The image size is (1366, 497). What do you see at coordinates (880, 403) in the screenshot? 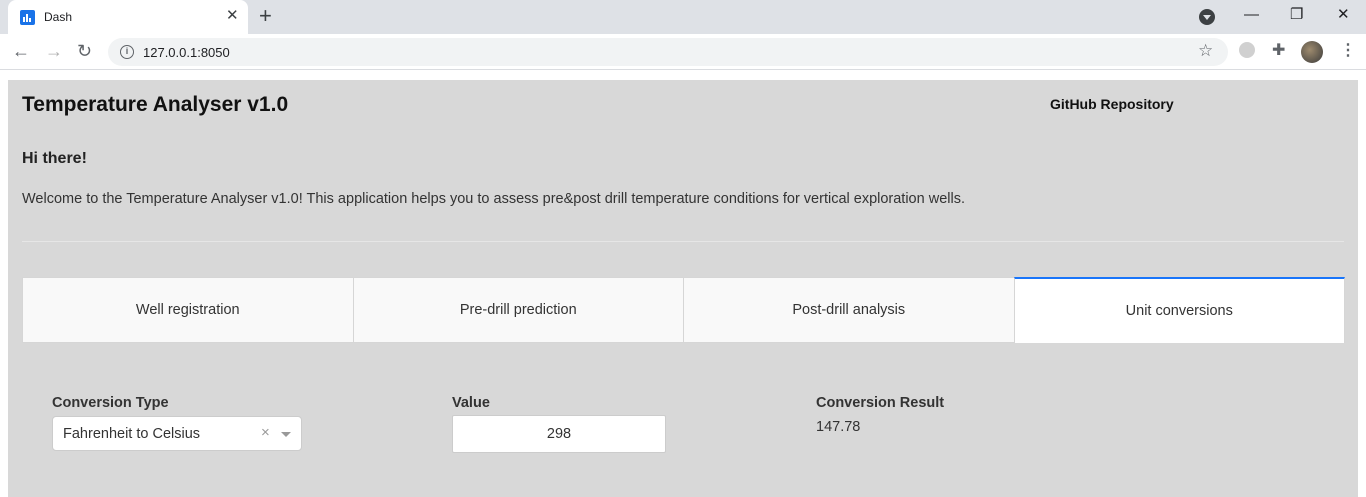
I see `conversion-result-label: Conversion Result` at bounding box center [880, 403].